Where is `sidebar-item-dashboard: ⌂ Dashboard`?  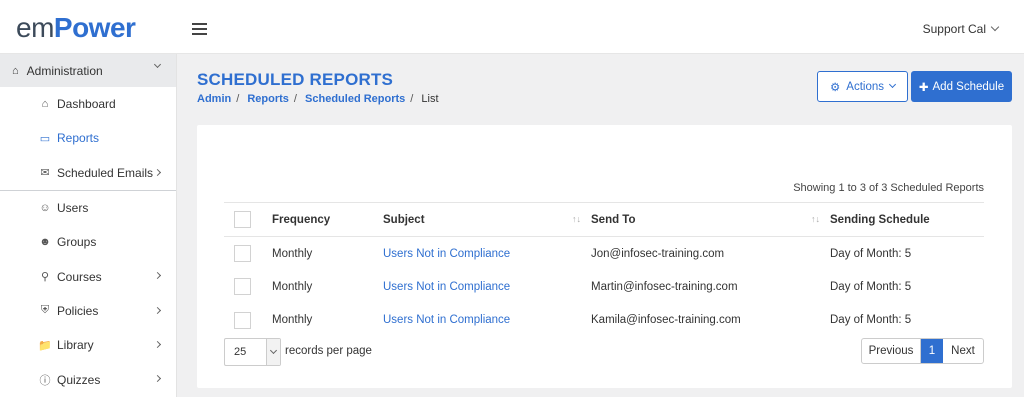
sidebar-item-dashboard: ⌂ Dashboard is located at coordinates (88, 104).